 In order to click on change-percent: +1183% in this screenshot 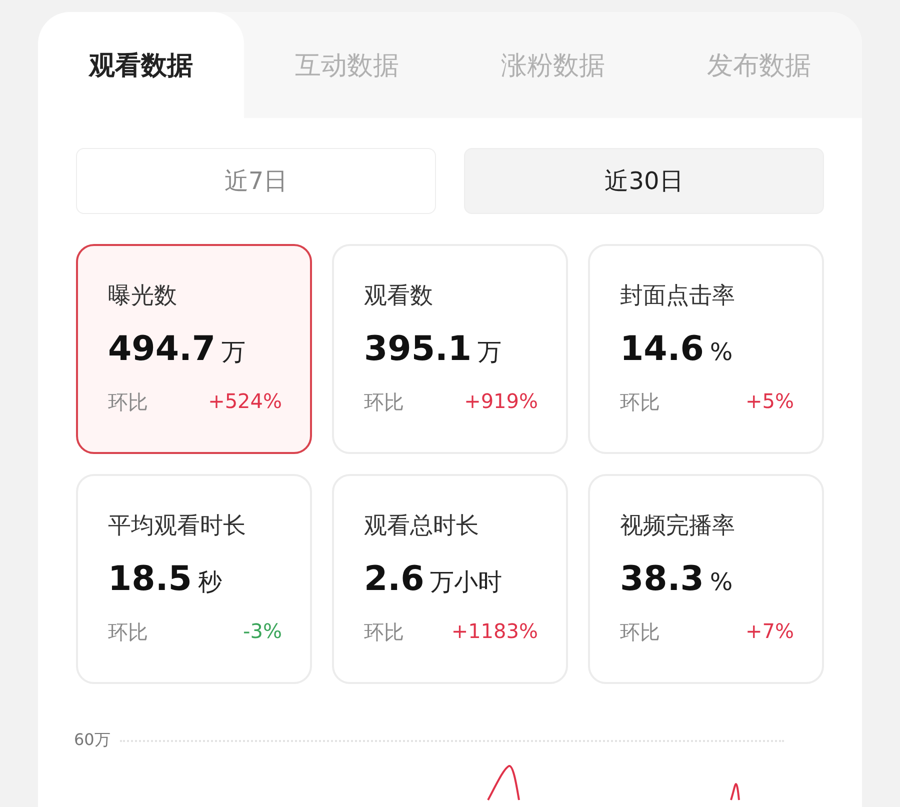, I will do `click(494, 632)`.